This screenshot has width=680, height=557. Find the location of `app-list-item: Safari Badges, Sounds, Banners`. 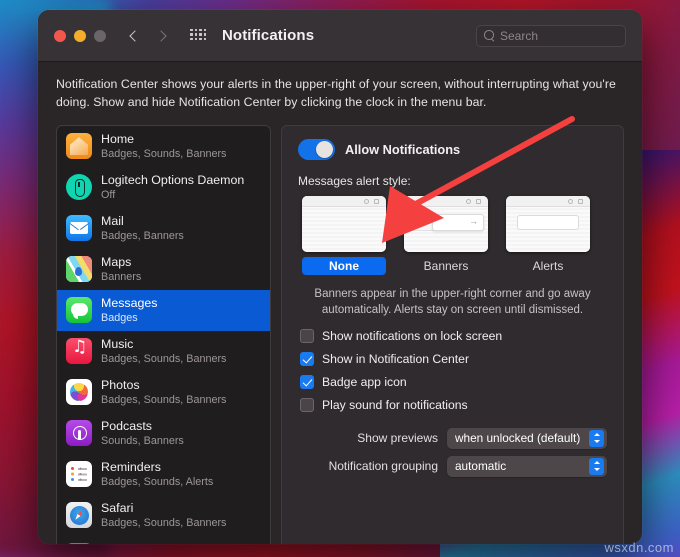

app-list-item: Safari Badges, Sounds, Banners is located at coordinates (163, 515).